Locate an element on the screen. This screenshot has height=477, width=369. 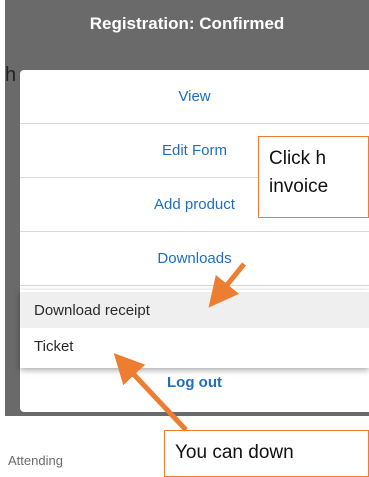
arrow-to-download-receipt is located at coordinates (227, 285).